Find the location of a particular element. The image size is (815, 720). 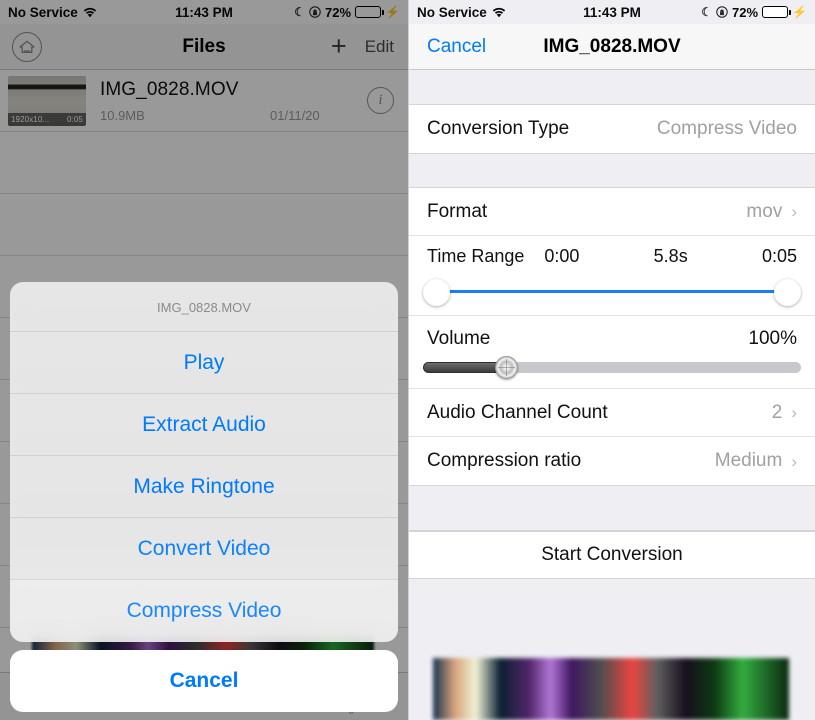

row-volume: Volume 100% is located at coordinates (612, 352).